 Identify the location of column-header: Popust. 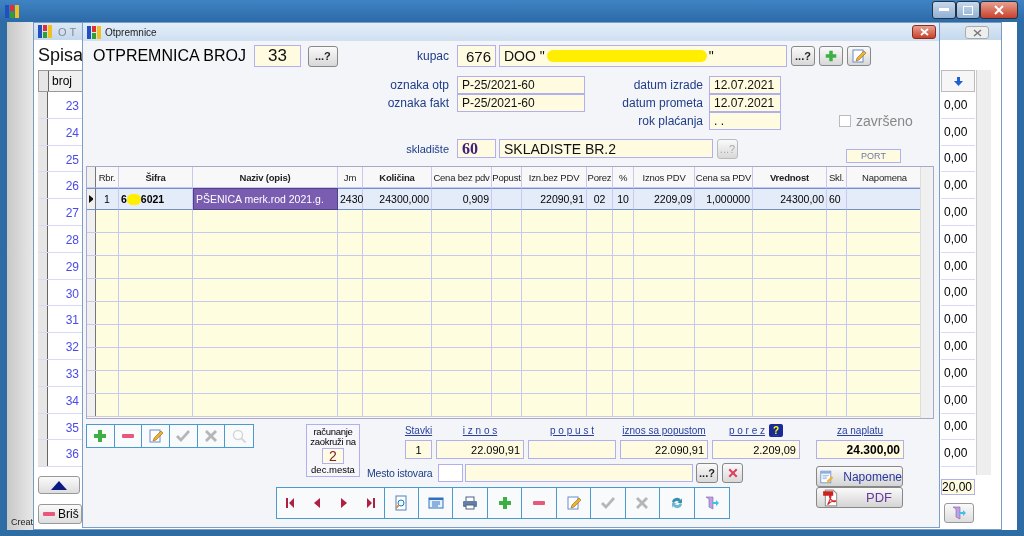
(507, 177).